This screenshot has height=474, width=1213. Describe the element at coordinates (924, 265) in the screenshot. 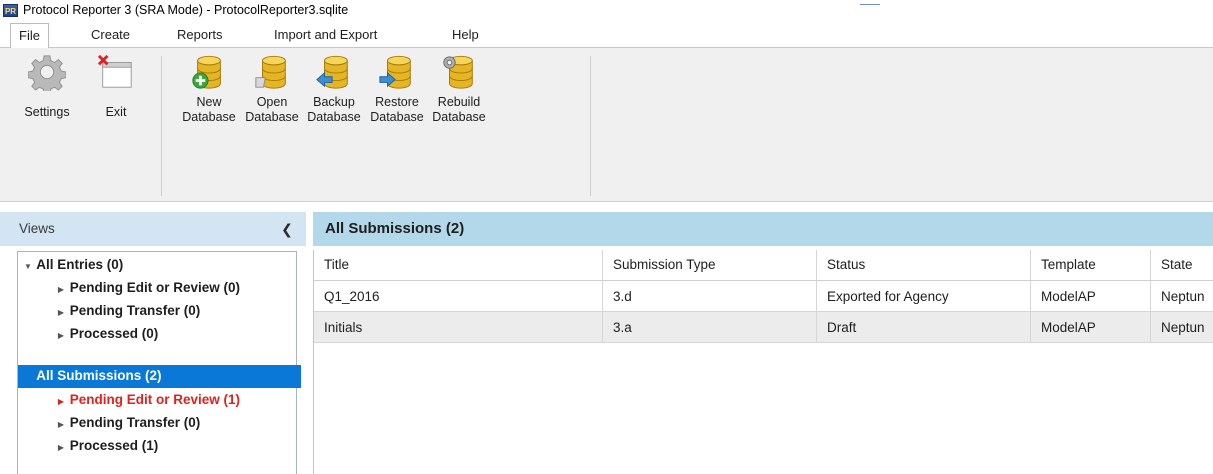

I see `column-header-status: Status` at that location.